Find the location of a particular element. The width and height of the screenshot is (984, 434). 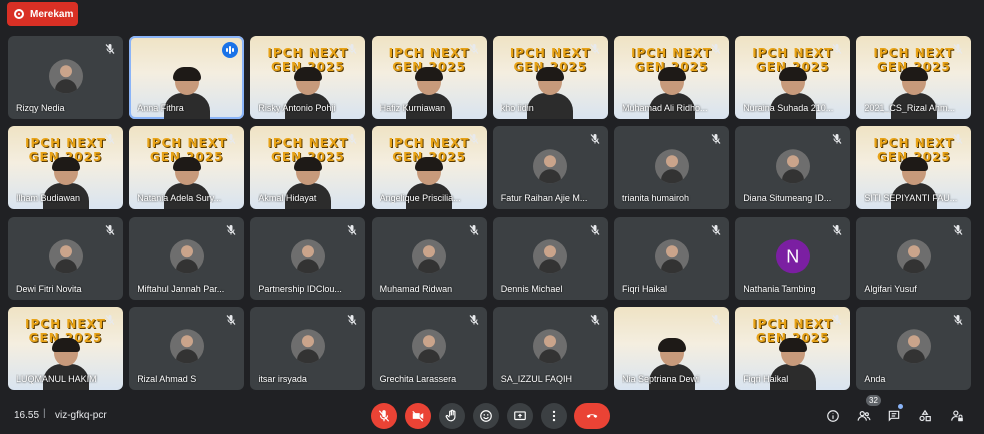

reactions-button is located at coordinates (486, 416).